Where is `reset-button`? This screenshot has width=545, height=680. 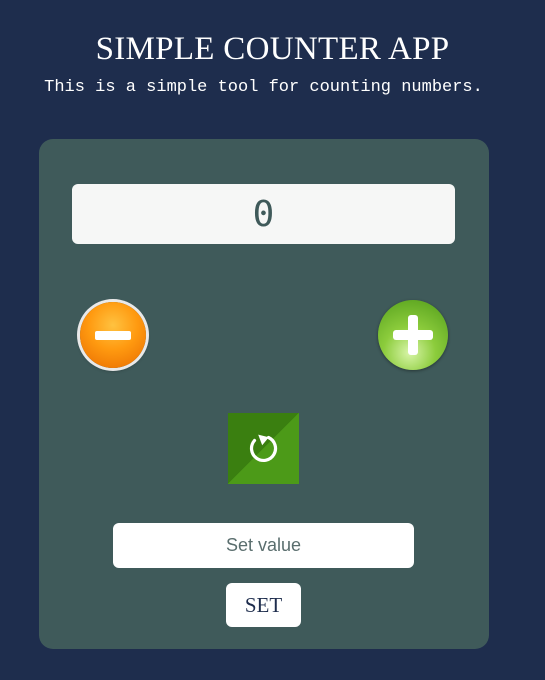 reset-button is located at coordinates (263, 448).